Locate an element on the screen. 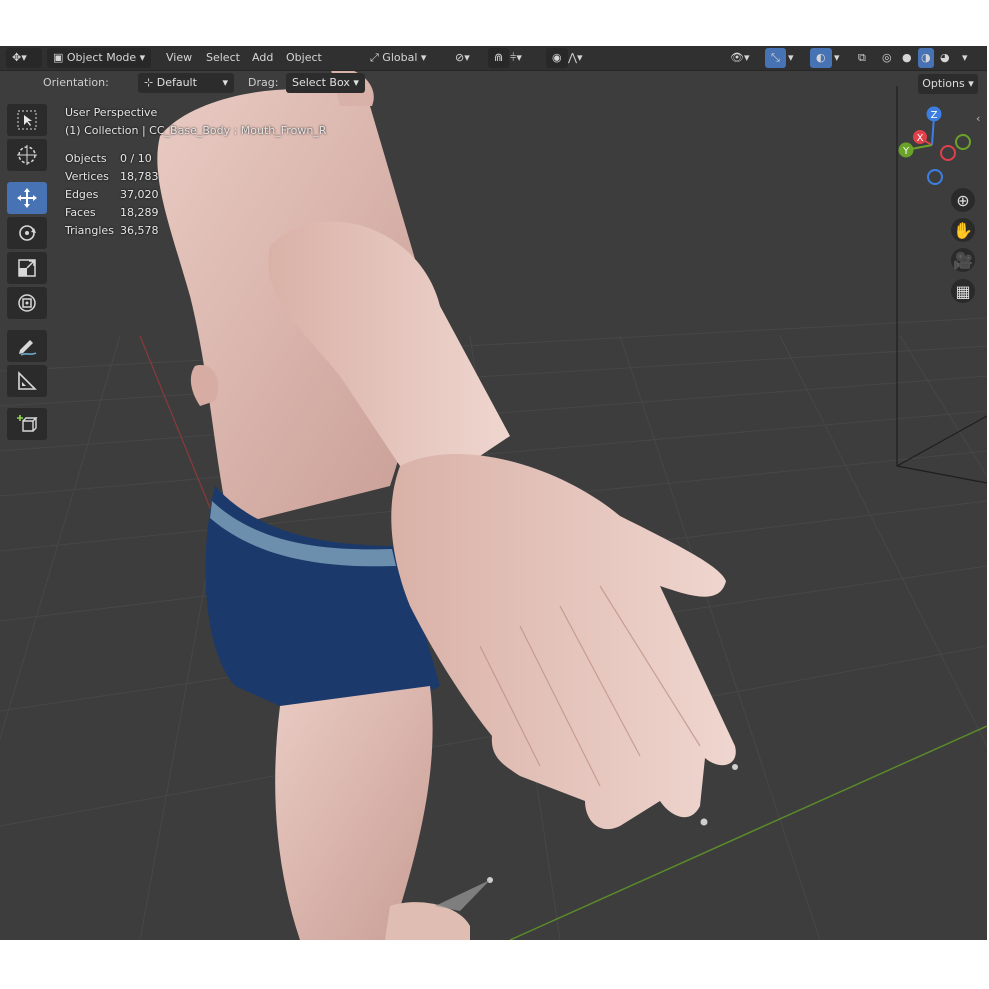  scale-tool is located at coordinates (27, 268).